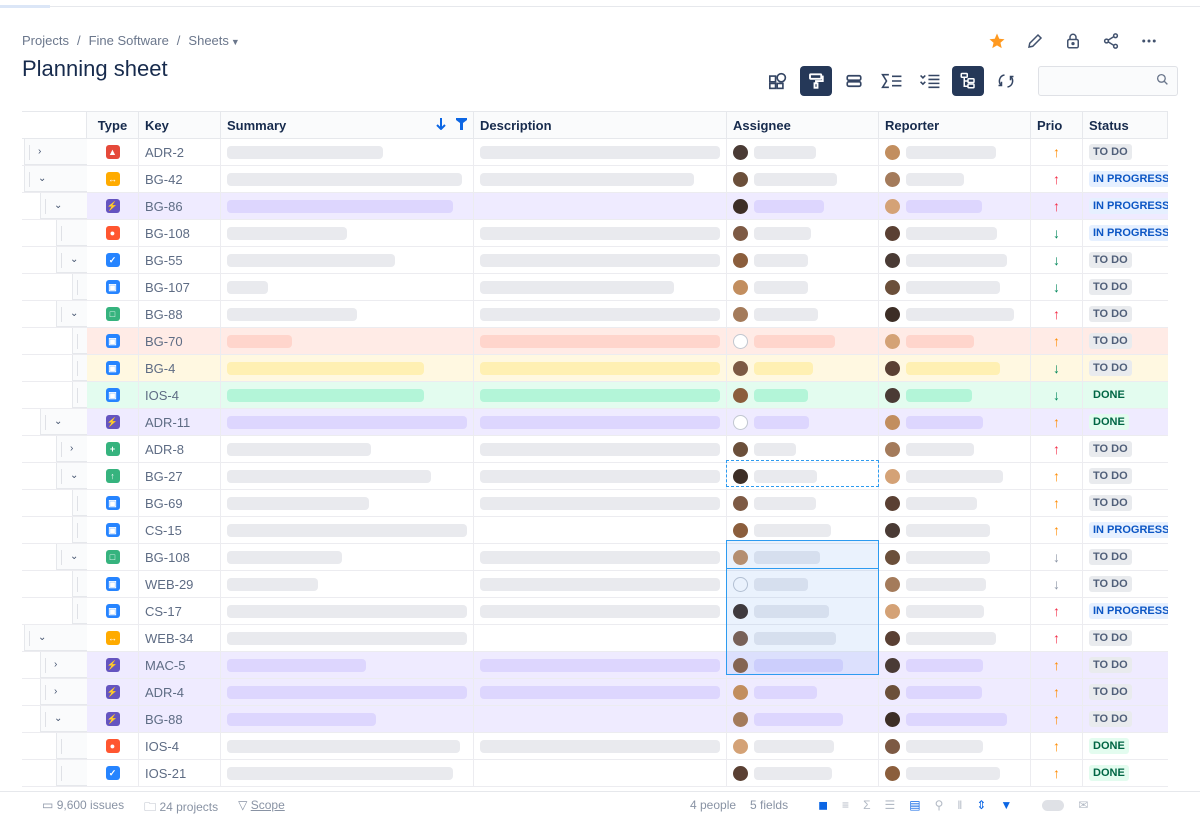  What do you see at coordinates (1109, 395) in the screenshot?
I see `status-badge: DONE` at bounding box center [1109, 395].